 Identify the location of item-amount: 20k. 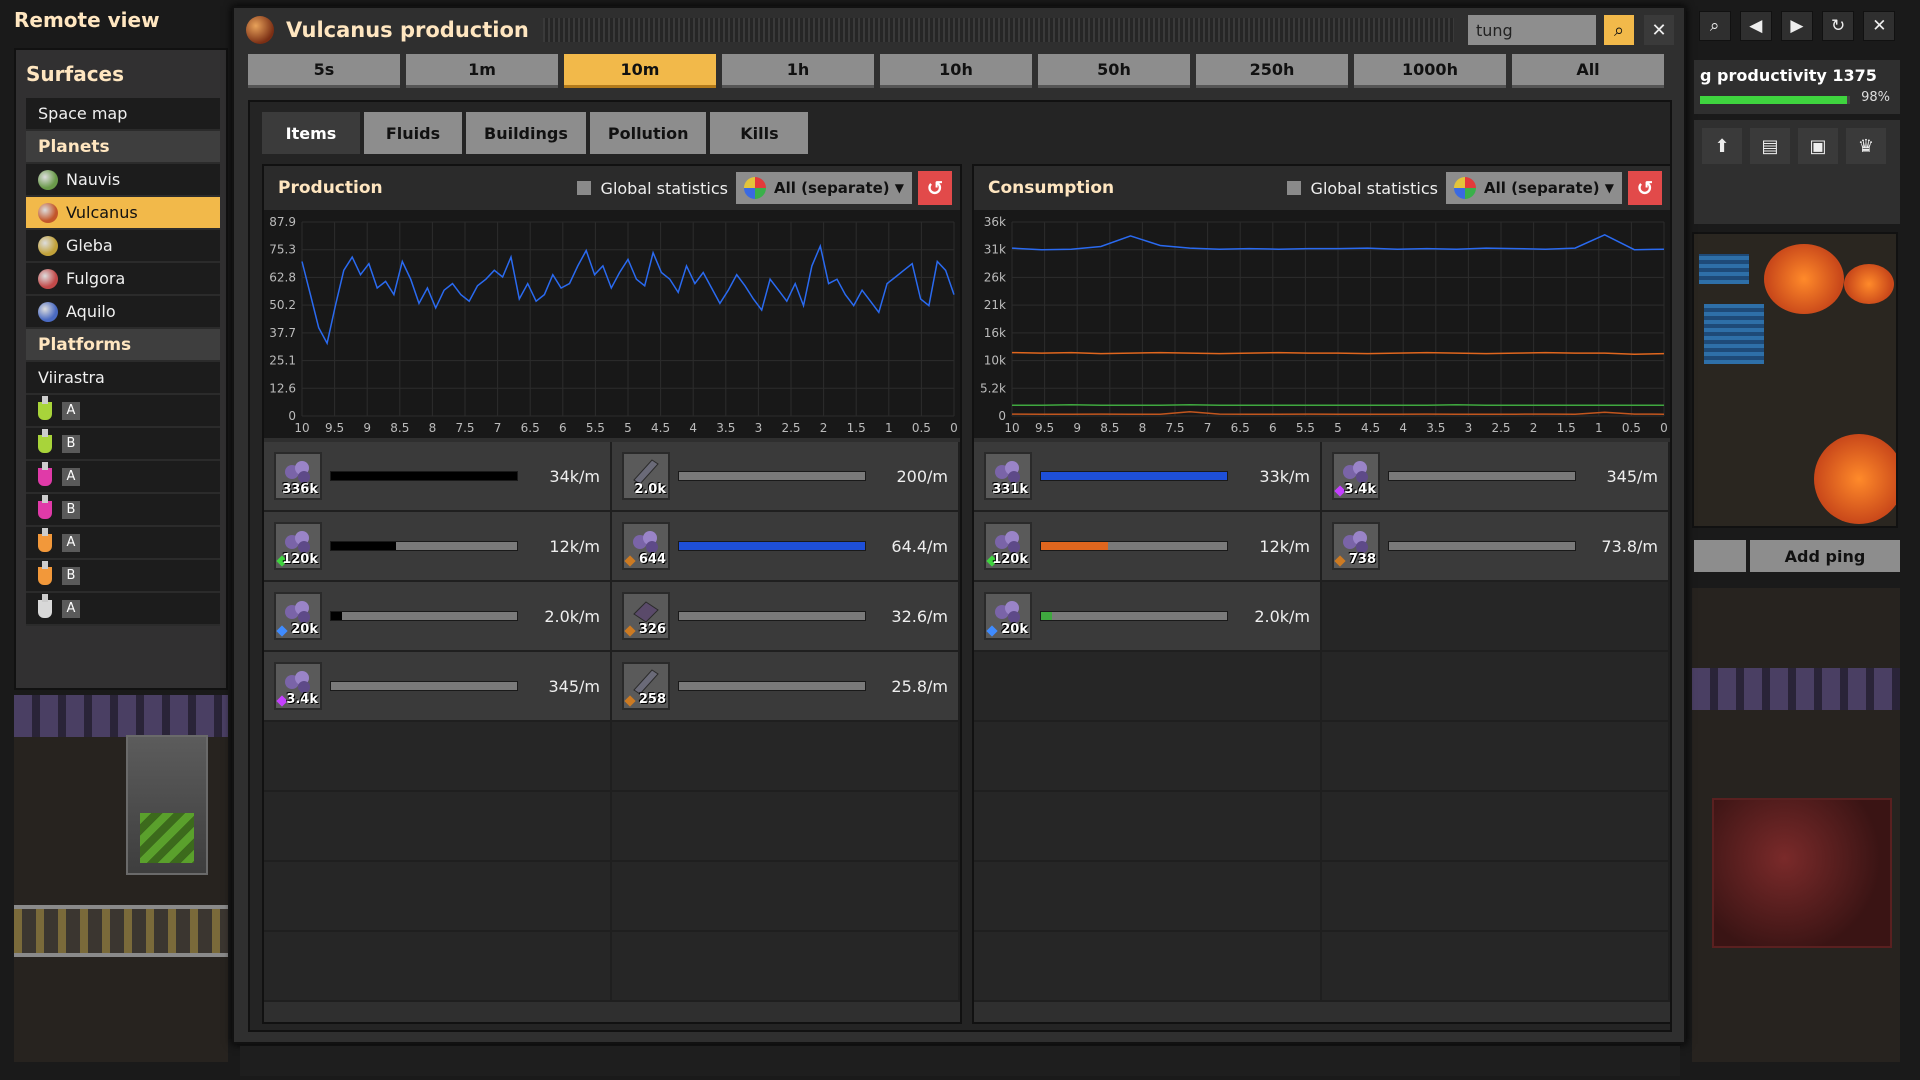
(304, 629).